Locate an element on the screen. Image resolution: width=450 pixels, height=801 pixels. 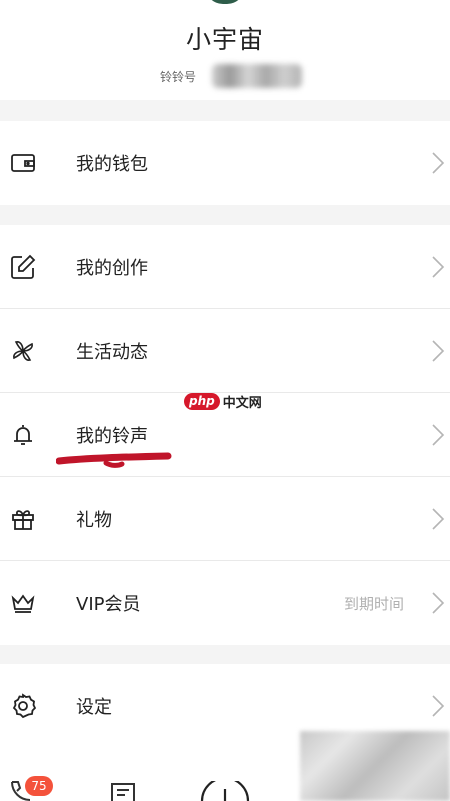
avatar is located at coordinates (225, 2).